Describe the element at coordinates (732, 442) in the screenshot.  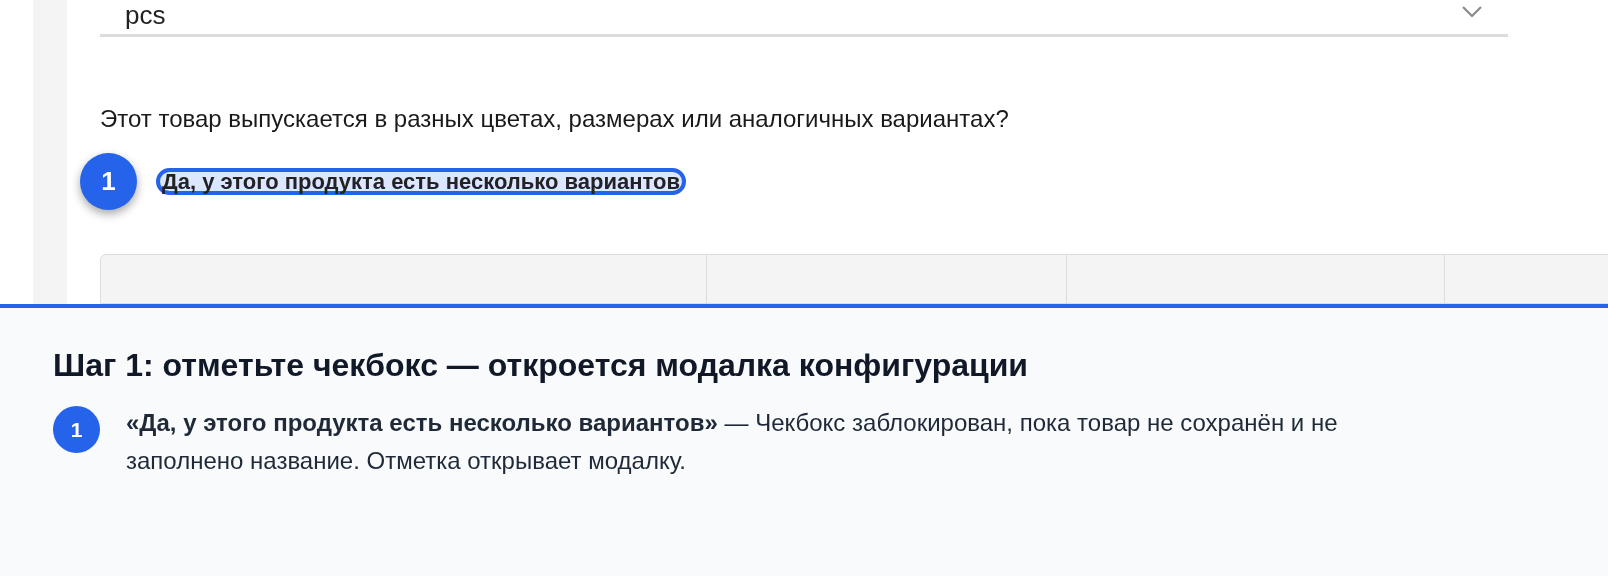
I see `guide-text: «Да, у этого продукта есть несколько вариантов» — Чекбокс заблокирован, пока товар не сохранён и не заполнено название. Отметка открывает модалку.` at that location.